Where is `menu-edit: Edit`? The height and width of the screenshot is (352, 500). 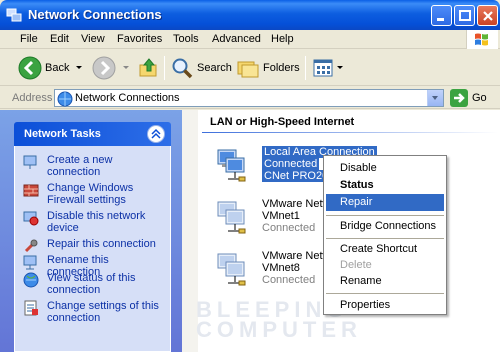 menu-edit: Edit is located at coordinates (59, 39).